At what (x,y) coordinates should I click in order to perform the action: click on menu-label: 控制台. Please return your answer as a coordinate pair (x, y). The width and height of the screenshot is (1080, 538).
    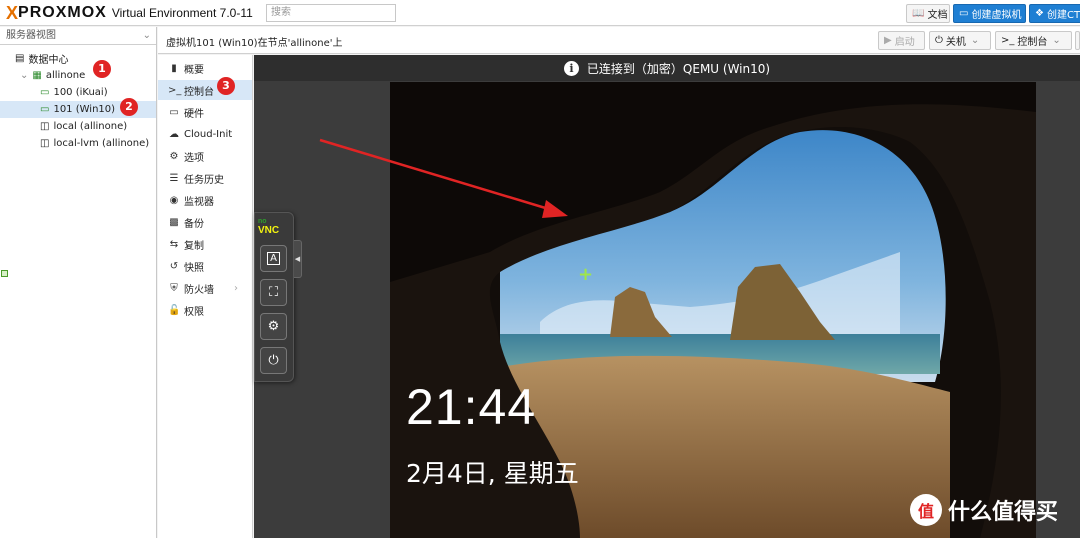
    Looking at the image, I should click on (199, 92).